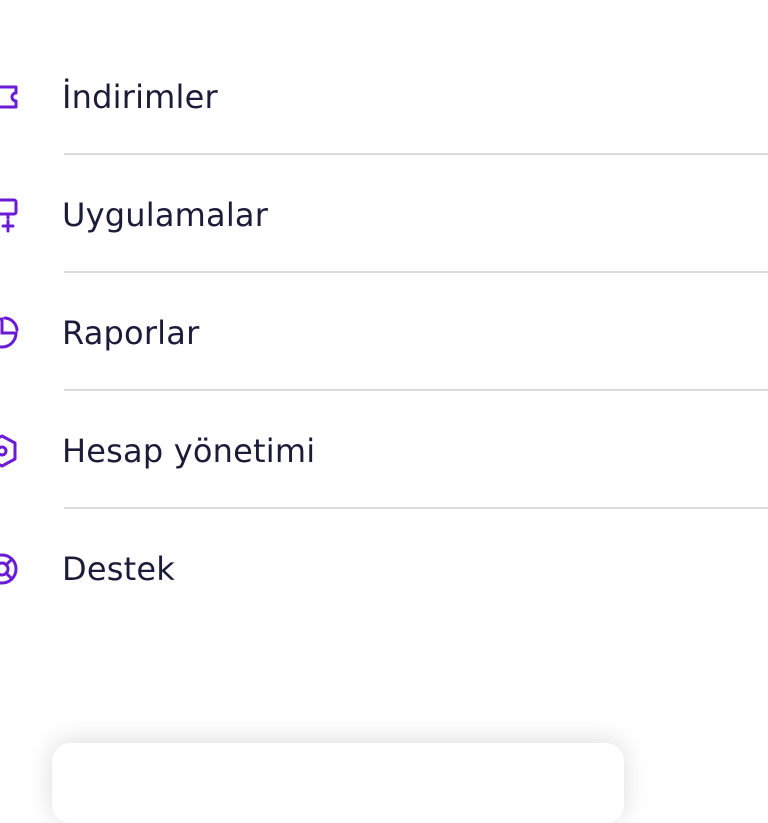 This screenshot has width=768, height=823. What do you see at coordinates (10, 569) in the screenshot?
I see `lifebuoy-icon` at bounding box center [10, 569].